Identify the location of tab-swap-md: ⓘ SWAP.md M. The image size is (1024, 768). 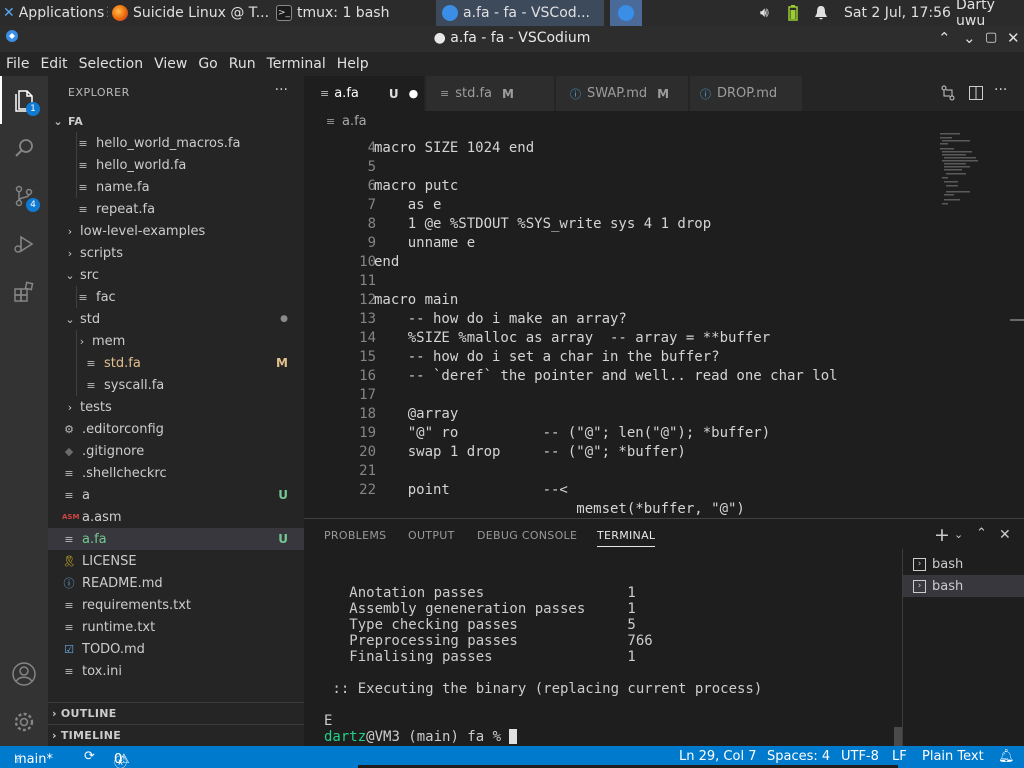
(622, 93).